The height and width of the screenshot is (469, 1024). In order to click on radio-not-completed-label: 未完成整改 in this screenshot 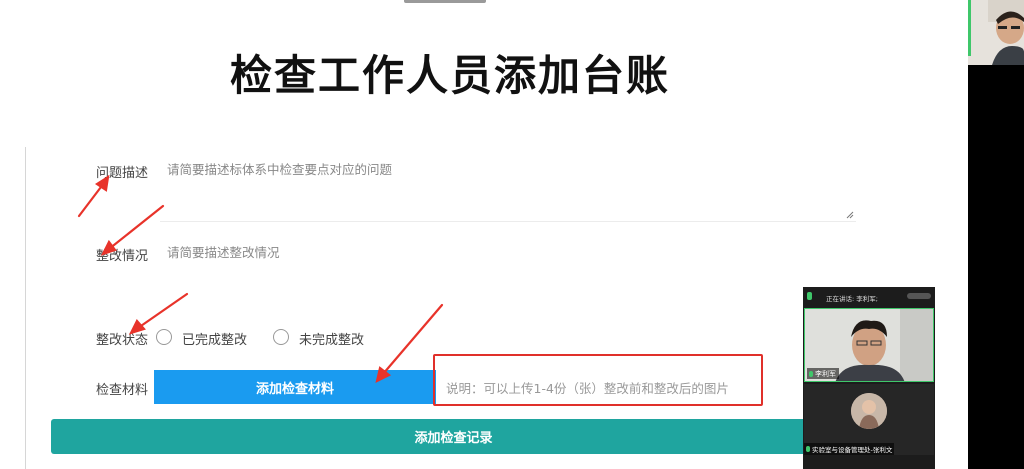, I will do `click(331, 338)`.